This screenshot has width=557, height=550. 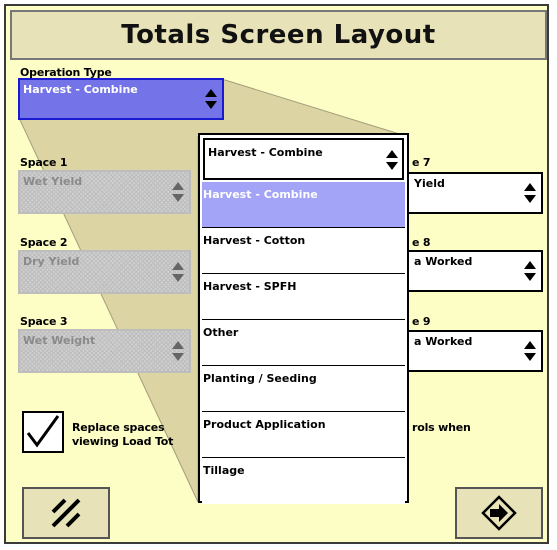 What do you see at coordinates (421, 162) in the screenshot?
I see `space-7-label: e 7` at bounding box center [421, 162].